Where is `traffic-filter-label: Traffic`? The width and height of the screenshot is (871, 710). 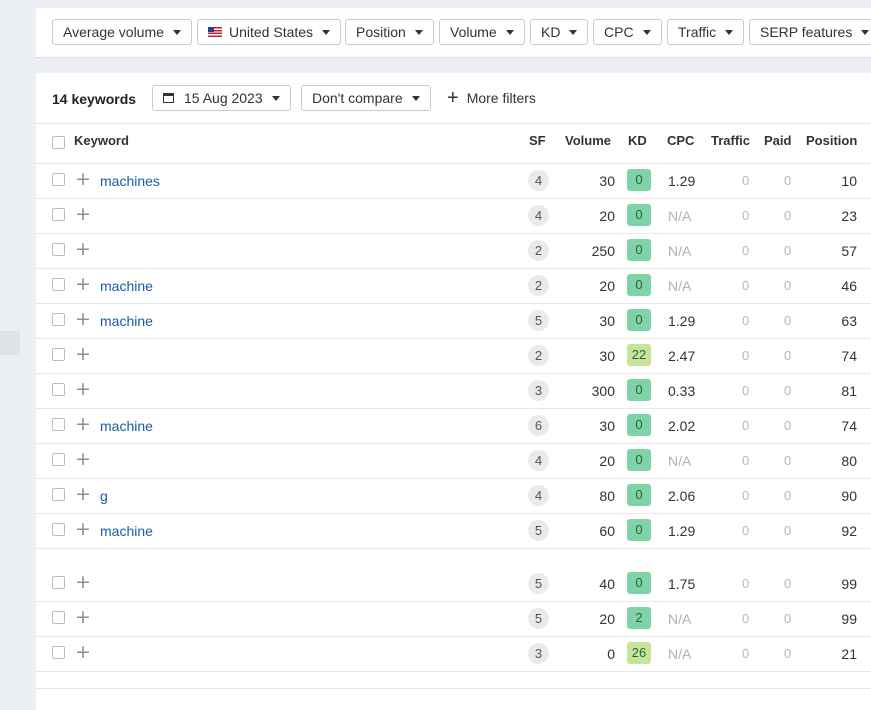
traffic-filter-label: Traffic is located at coordinates (697, 32).